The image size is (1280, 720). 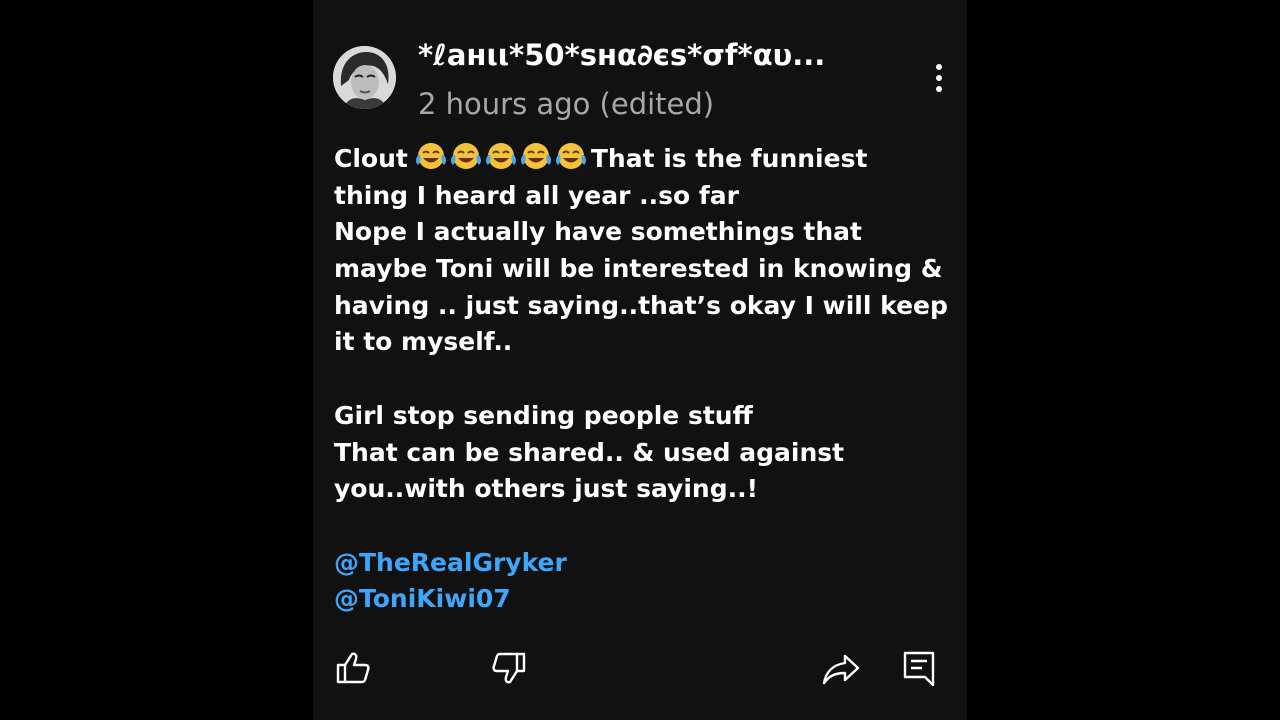 What do you see at coordinates (598, 232) in the screenshot?
I see `comment-line: Nope I actually have somethings that` at bounding box center [598, 232].